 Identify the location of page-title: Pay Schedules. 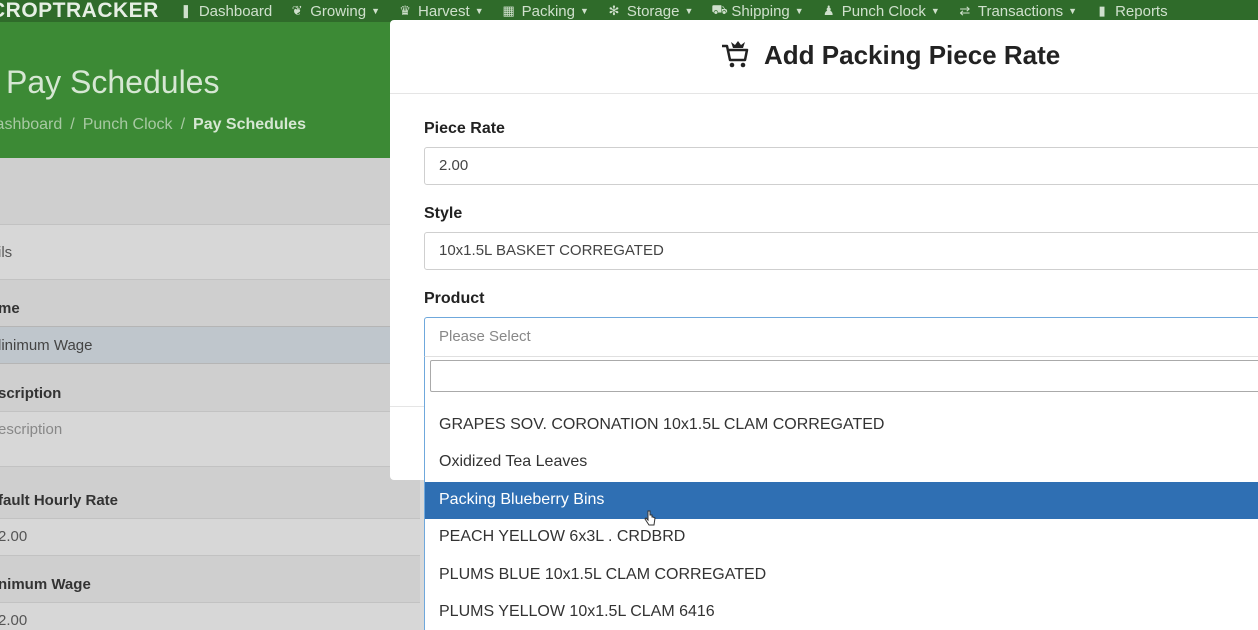
(113, 82).